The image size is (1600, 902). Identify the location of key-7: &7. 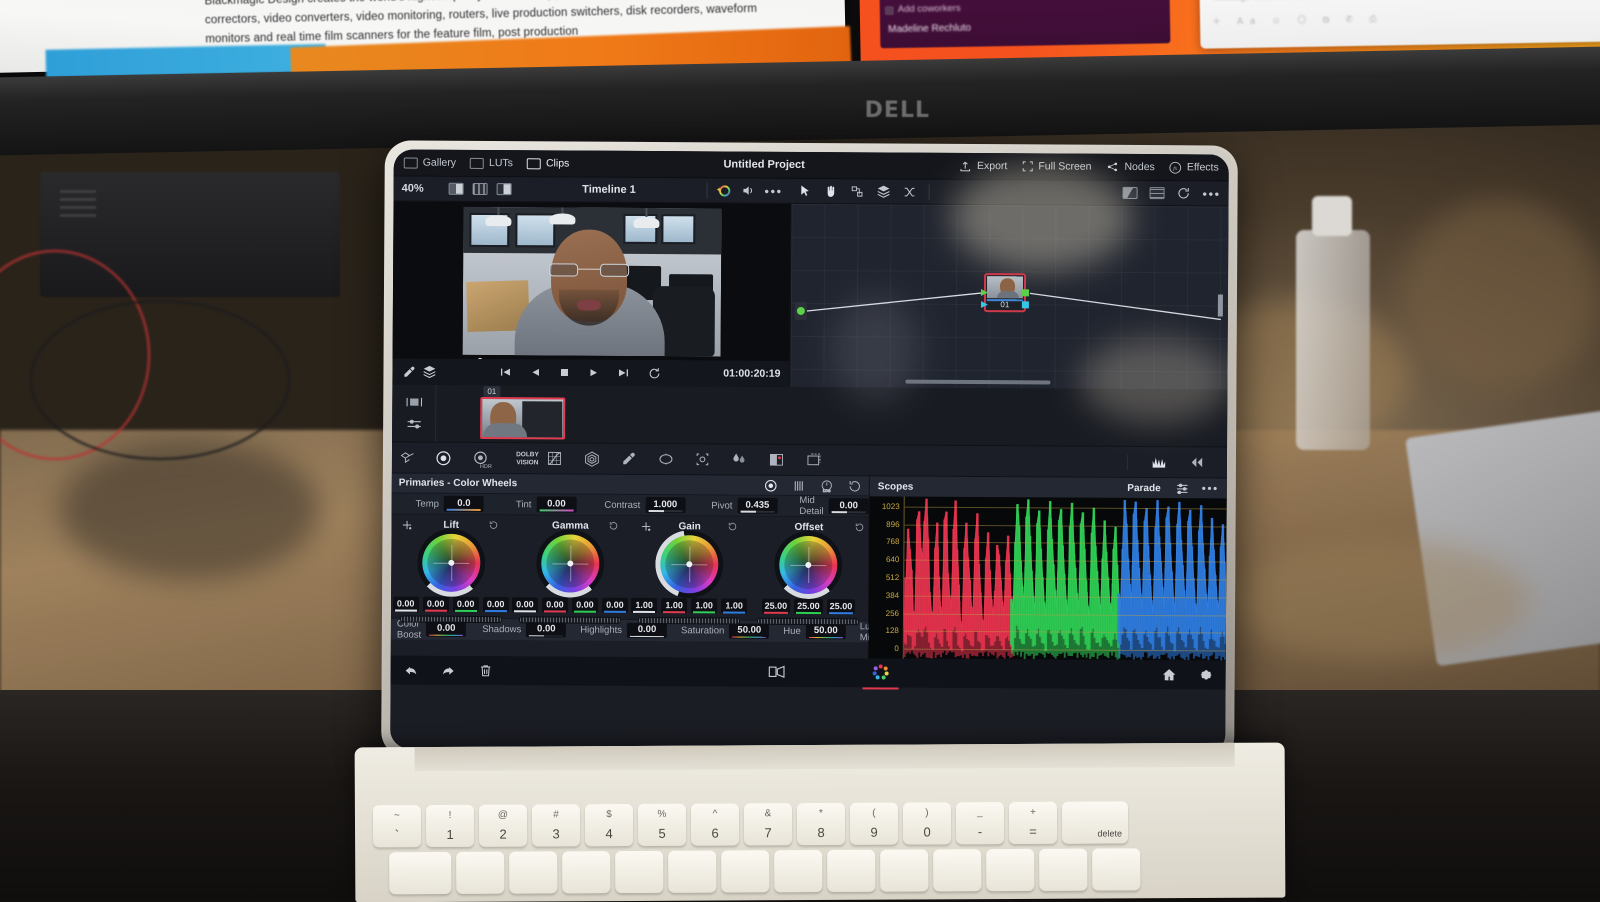
(768, 824).